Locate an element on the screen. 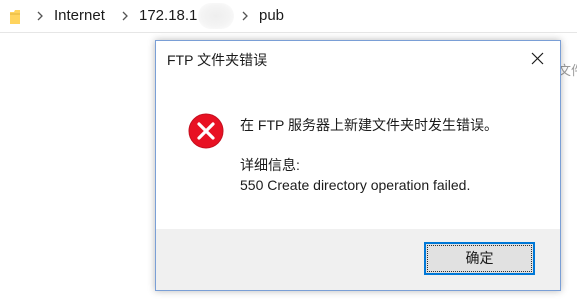 The image size is (577, 302). error-icon is located at coordinates (206, 131).